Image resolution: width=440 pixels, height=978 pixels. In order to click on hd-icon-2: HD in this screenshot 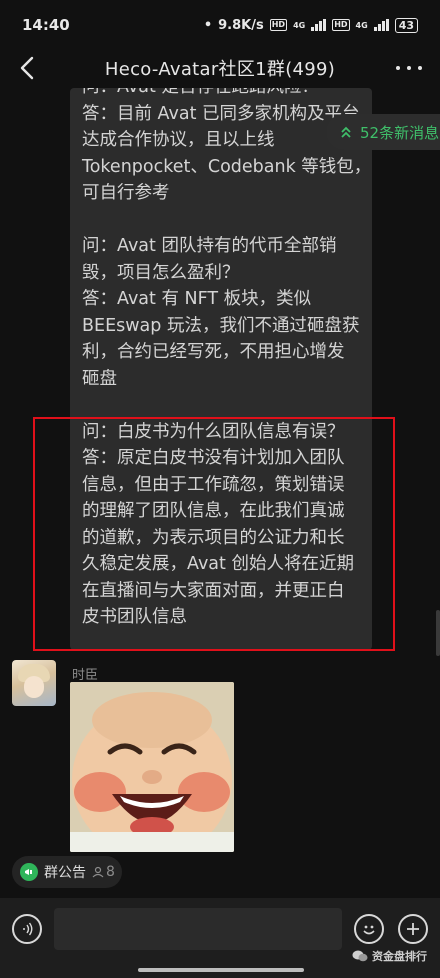, I will do `click(341, 25)`.